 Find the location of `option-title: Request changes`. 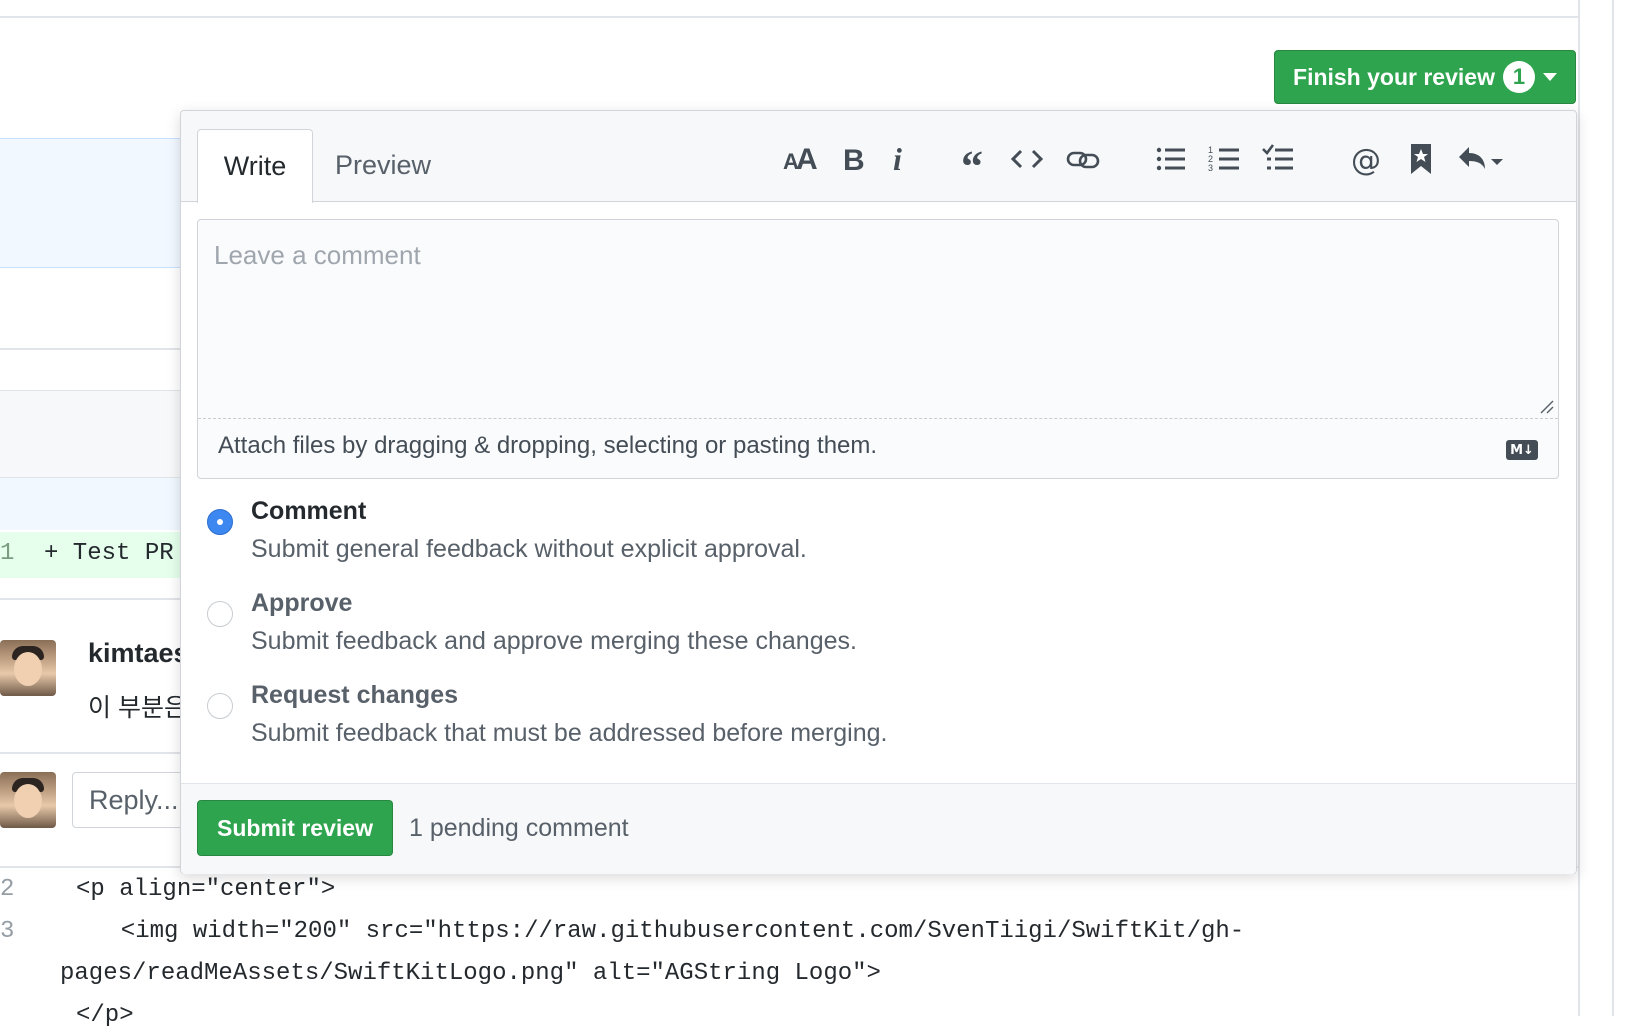

option-title: Request changes is located at coordinates (355, 695).